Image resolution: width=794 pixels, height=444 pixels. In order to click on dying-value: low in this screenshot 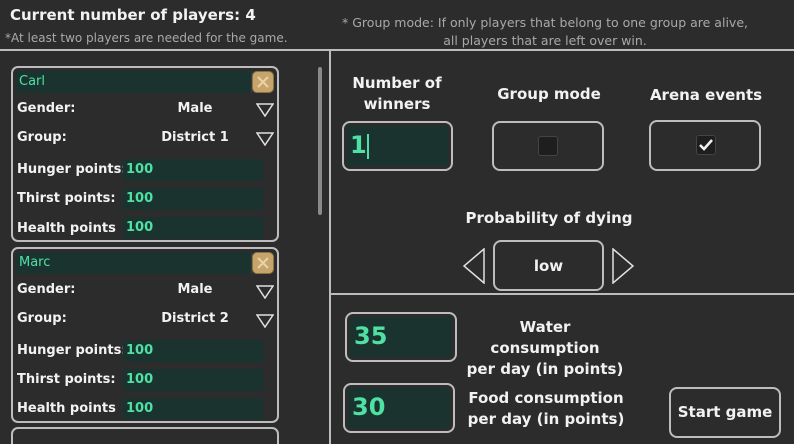, I will do `click(548, 266)`.